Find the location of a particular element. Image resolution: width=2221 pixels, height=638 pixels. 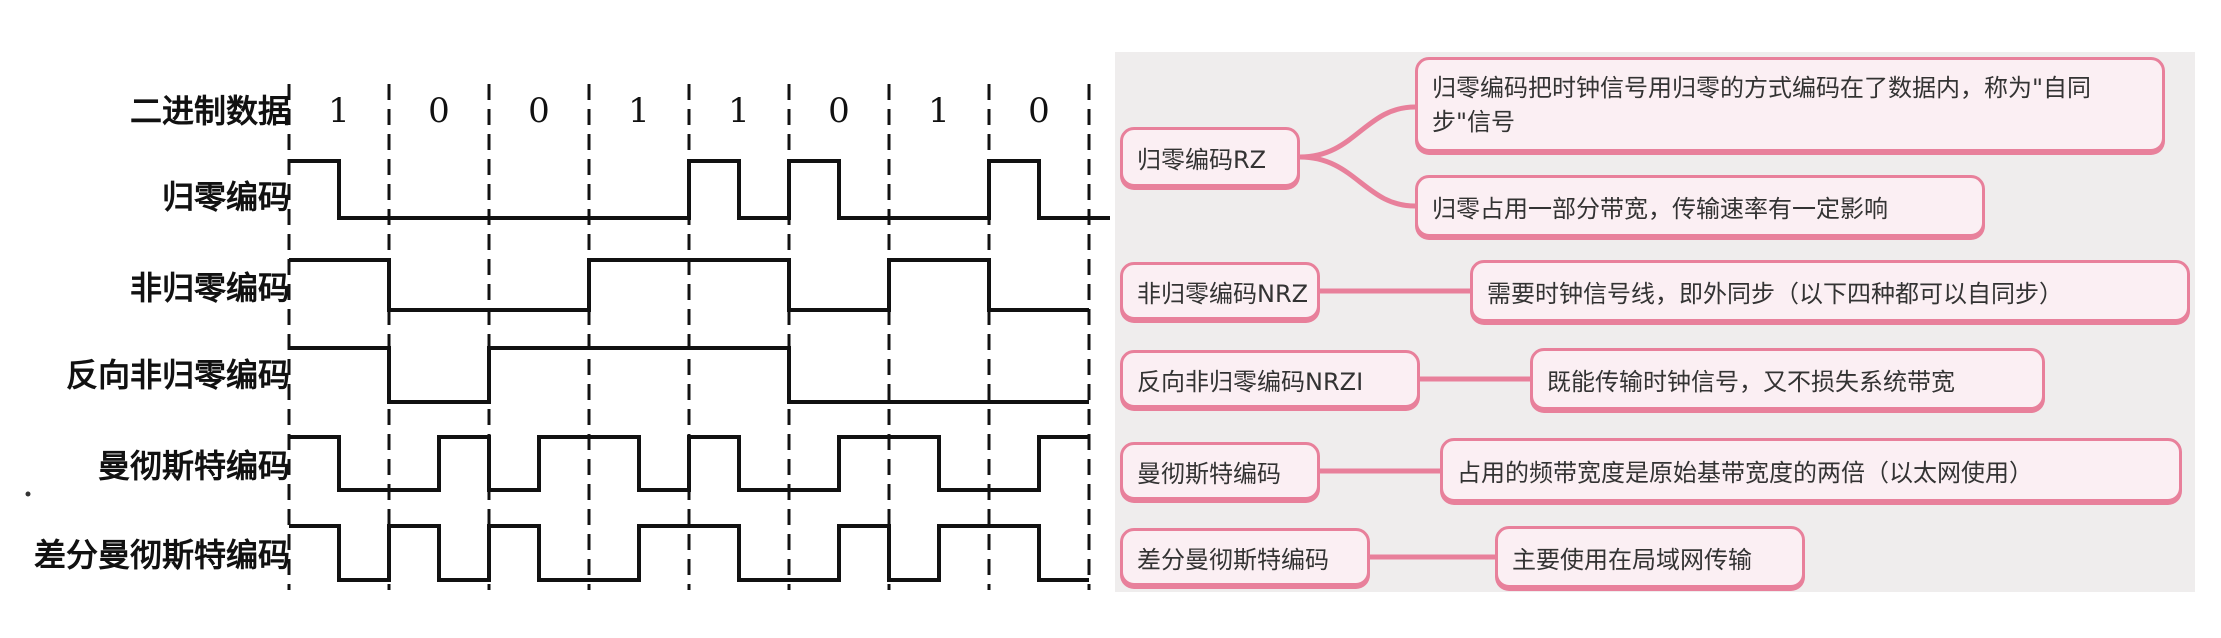

node-rz: 归零编码RZ is located at coordinates (1210, 157).